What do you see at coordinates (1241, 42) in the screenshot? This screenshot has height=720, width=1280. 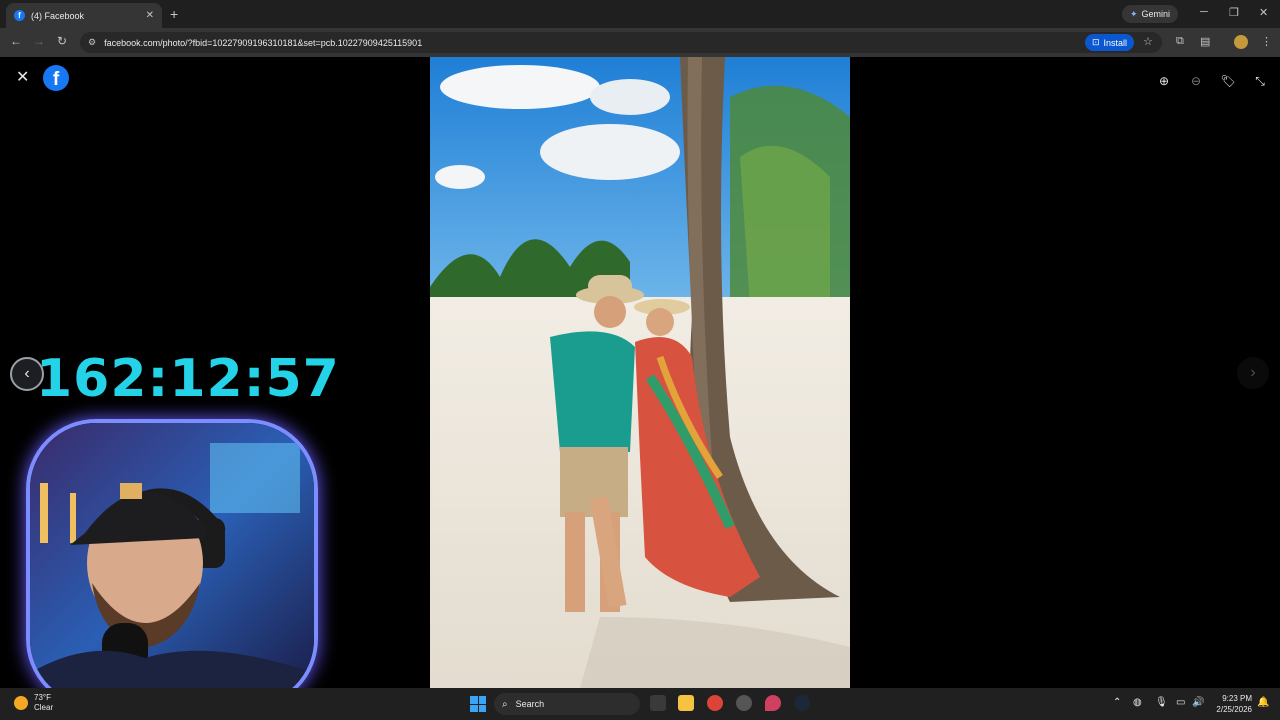 I see `profile-avatar` at bounding box center [1241, 42].